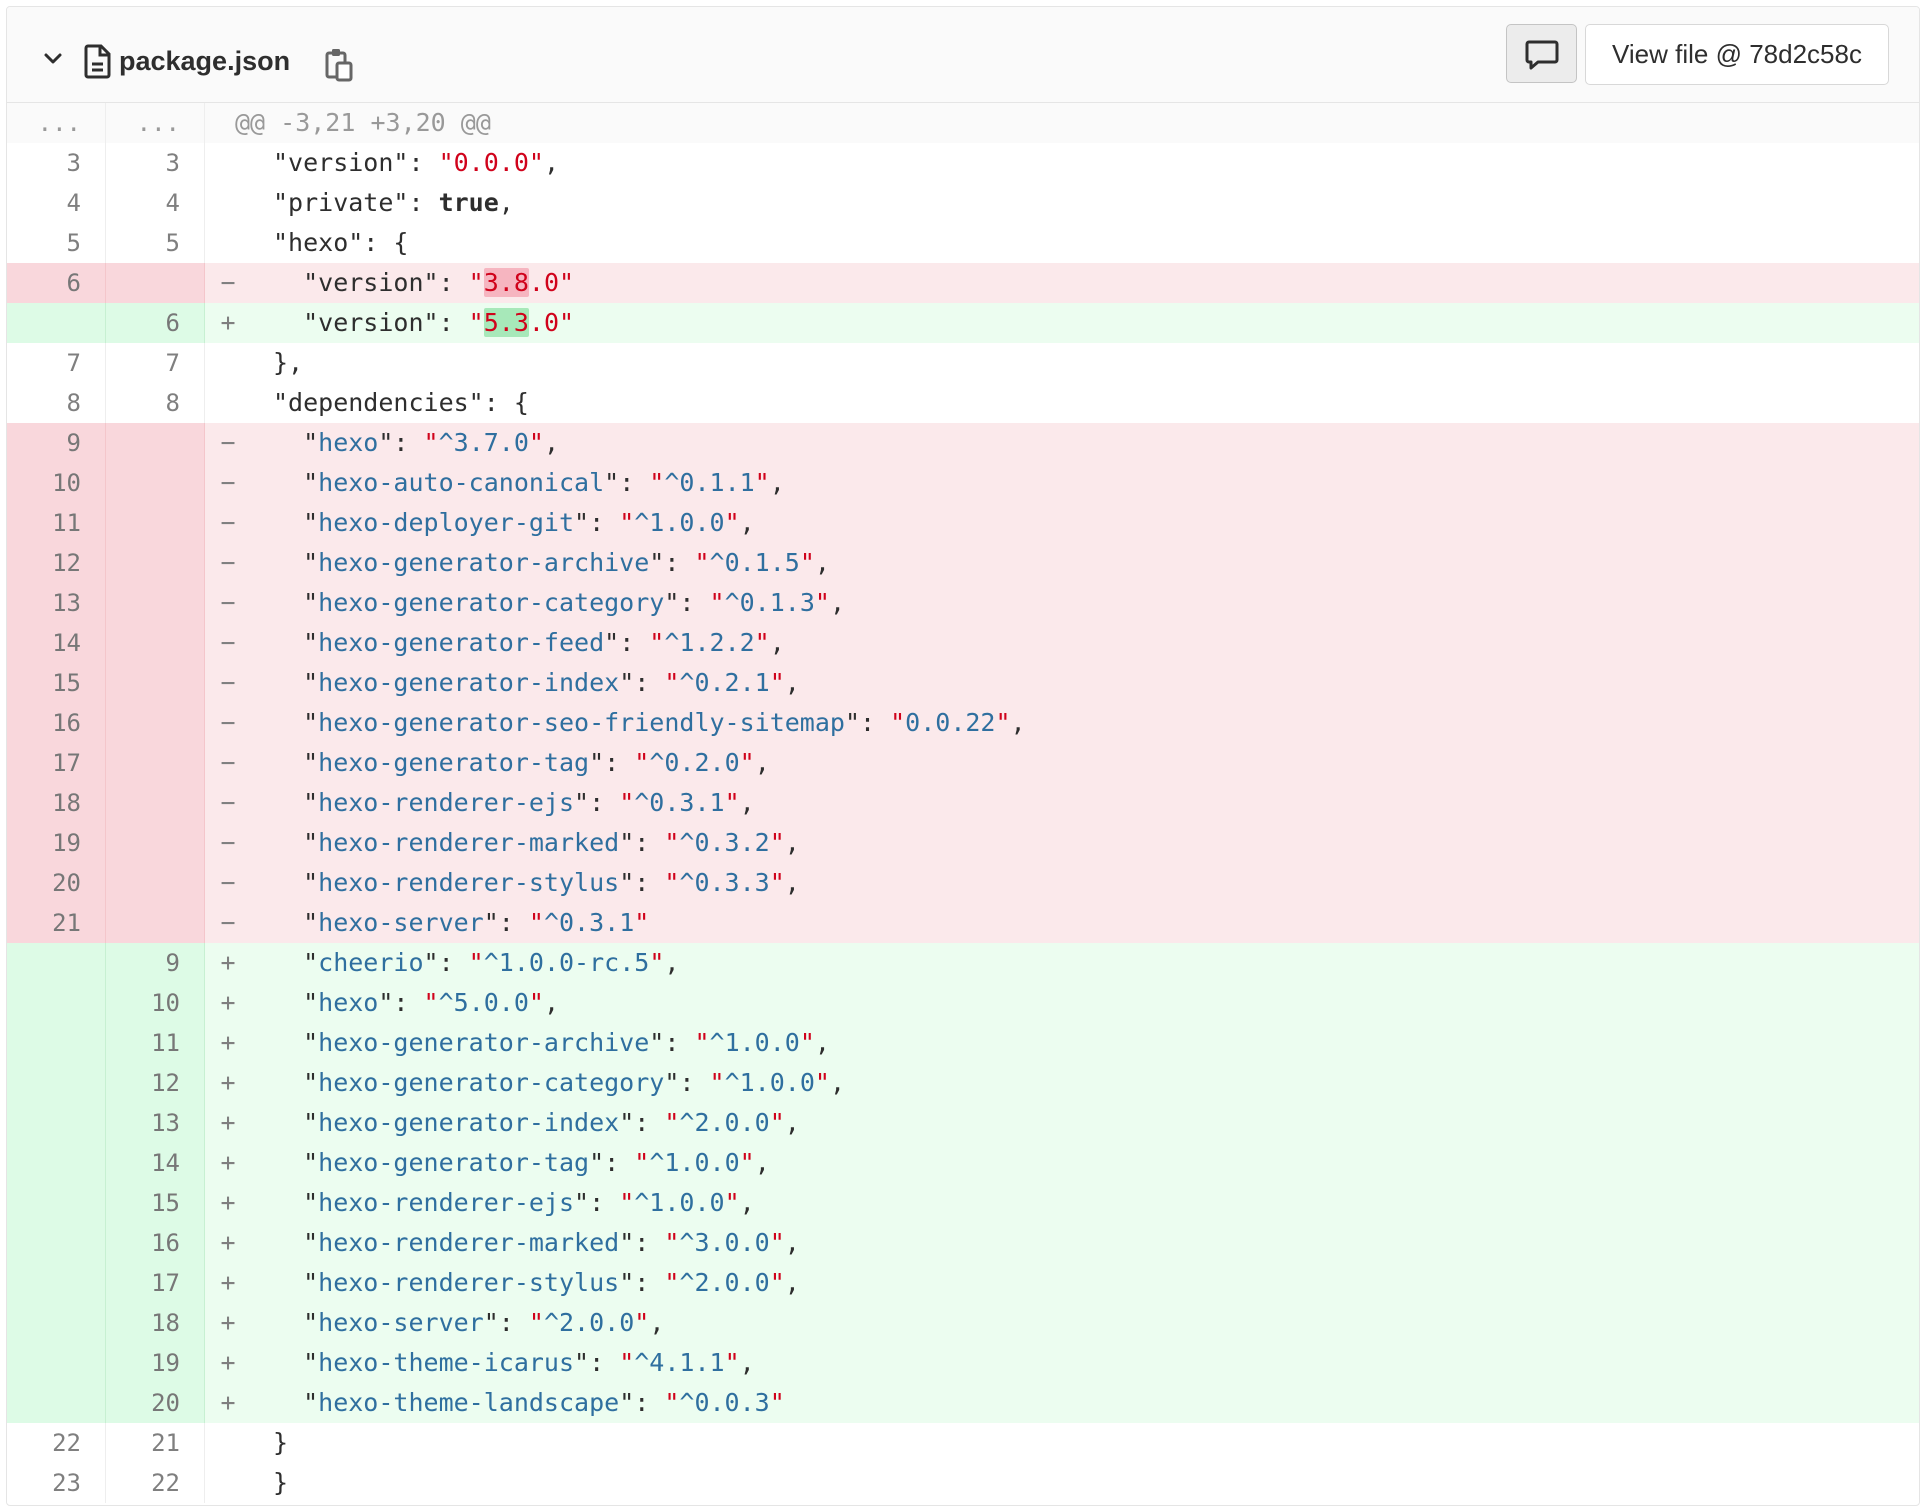 This screenshot has width=1926, height=1512. Describe the element at coordinates (155, 1323) in the screenshot. I see `new-line-number: 18` at that location.